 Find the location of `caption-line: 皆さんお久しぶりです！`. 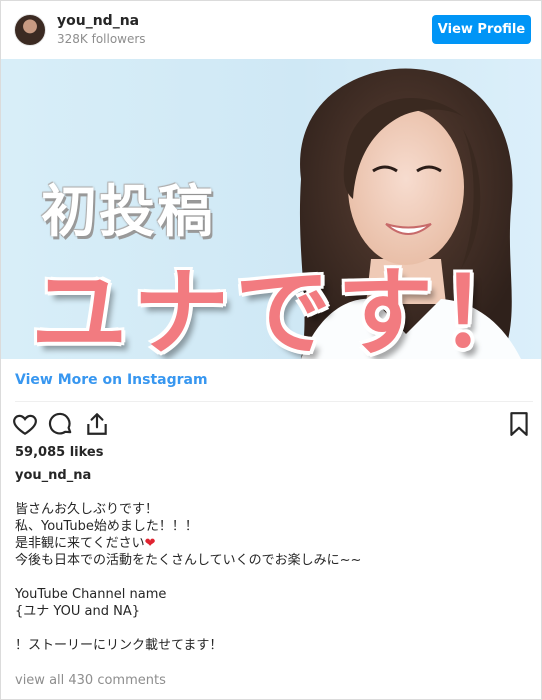

caption-line: 皆さんお久しぶりです！ is located at coordinates (87, 509).